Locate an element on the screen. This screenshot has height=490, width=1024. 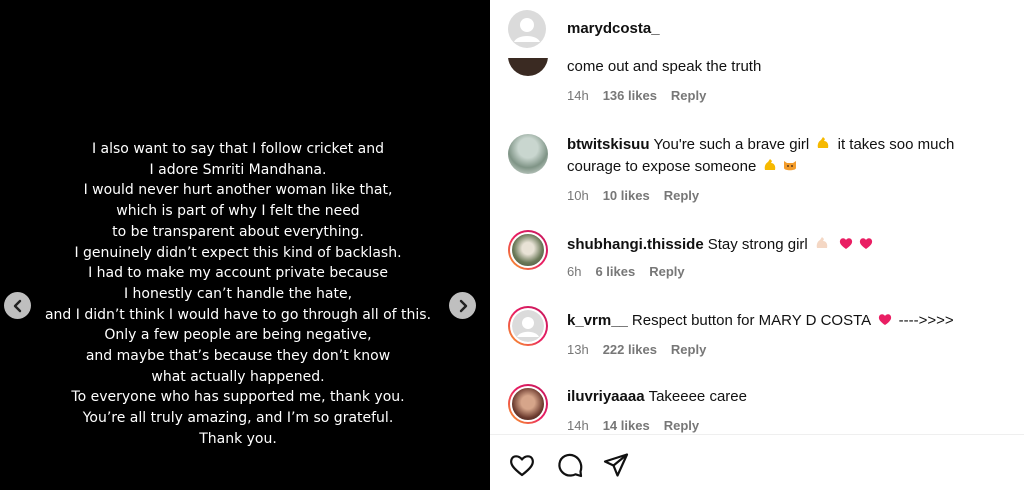
comment-meta: 13h 222 likes Reply is located at coordinates (636, 349).